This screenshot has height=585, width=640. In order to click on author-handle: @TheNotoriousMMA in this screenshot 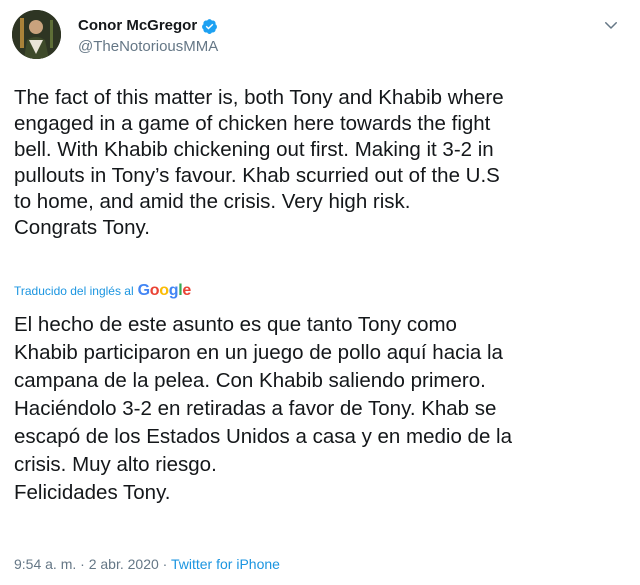, I will do `click(148, 47)`.